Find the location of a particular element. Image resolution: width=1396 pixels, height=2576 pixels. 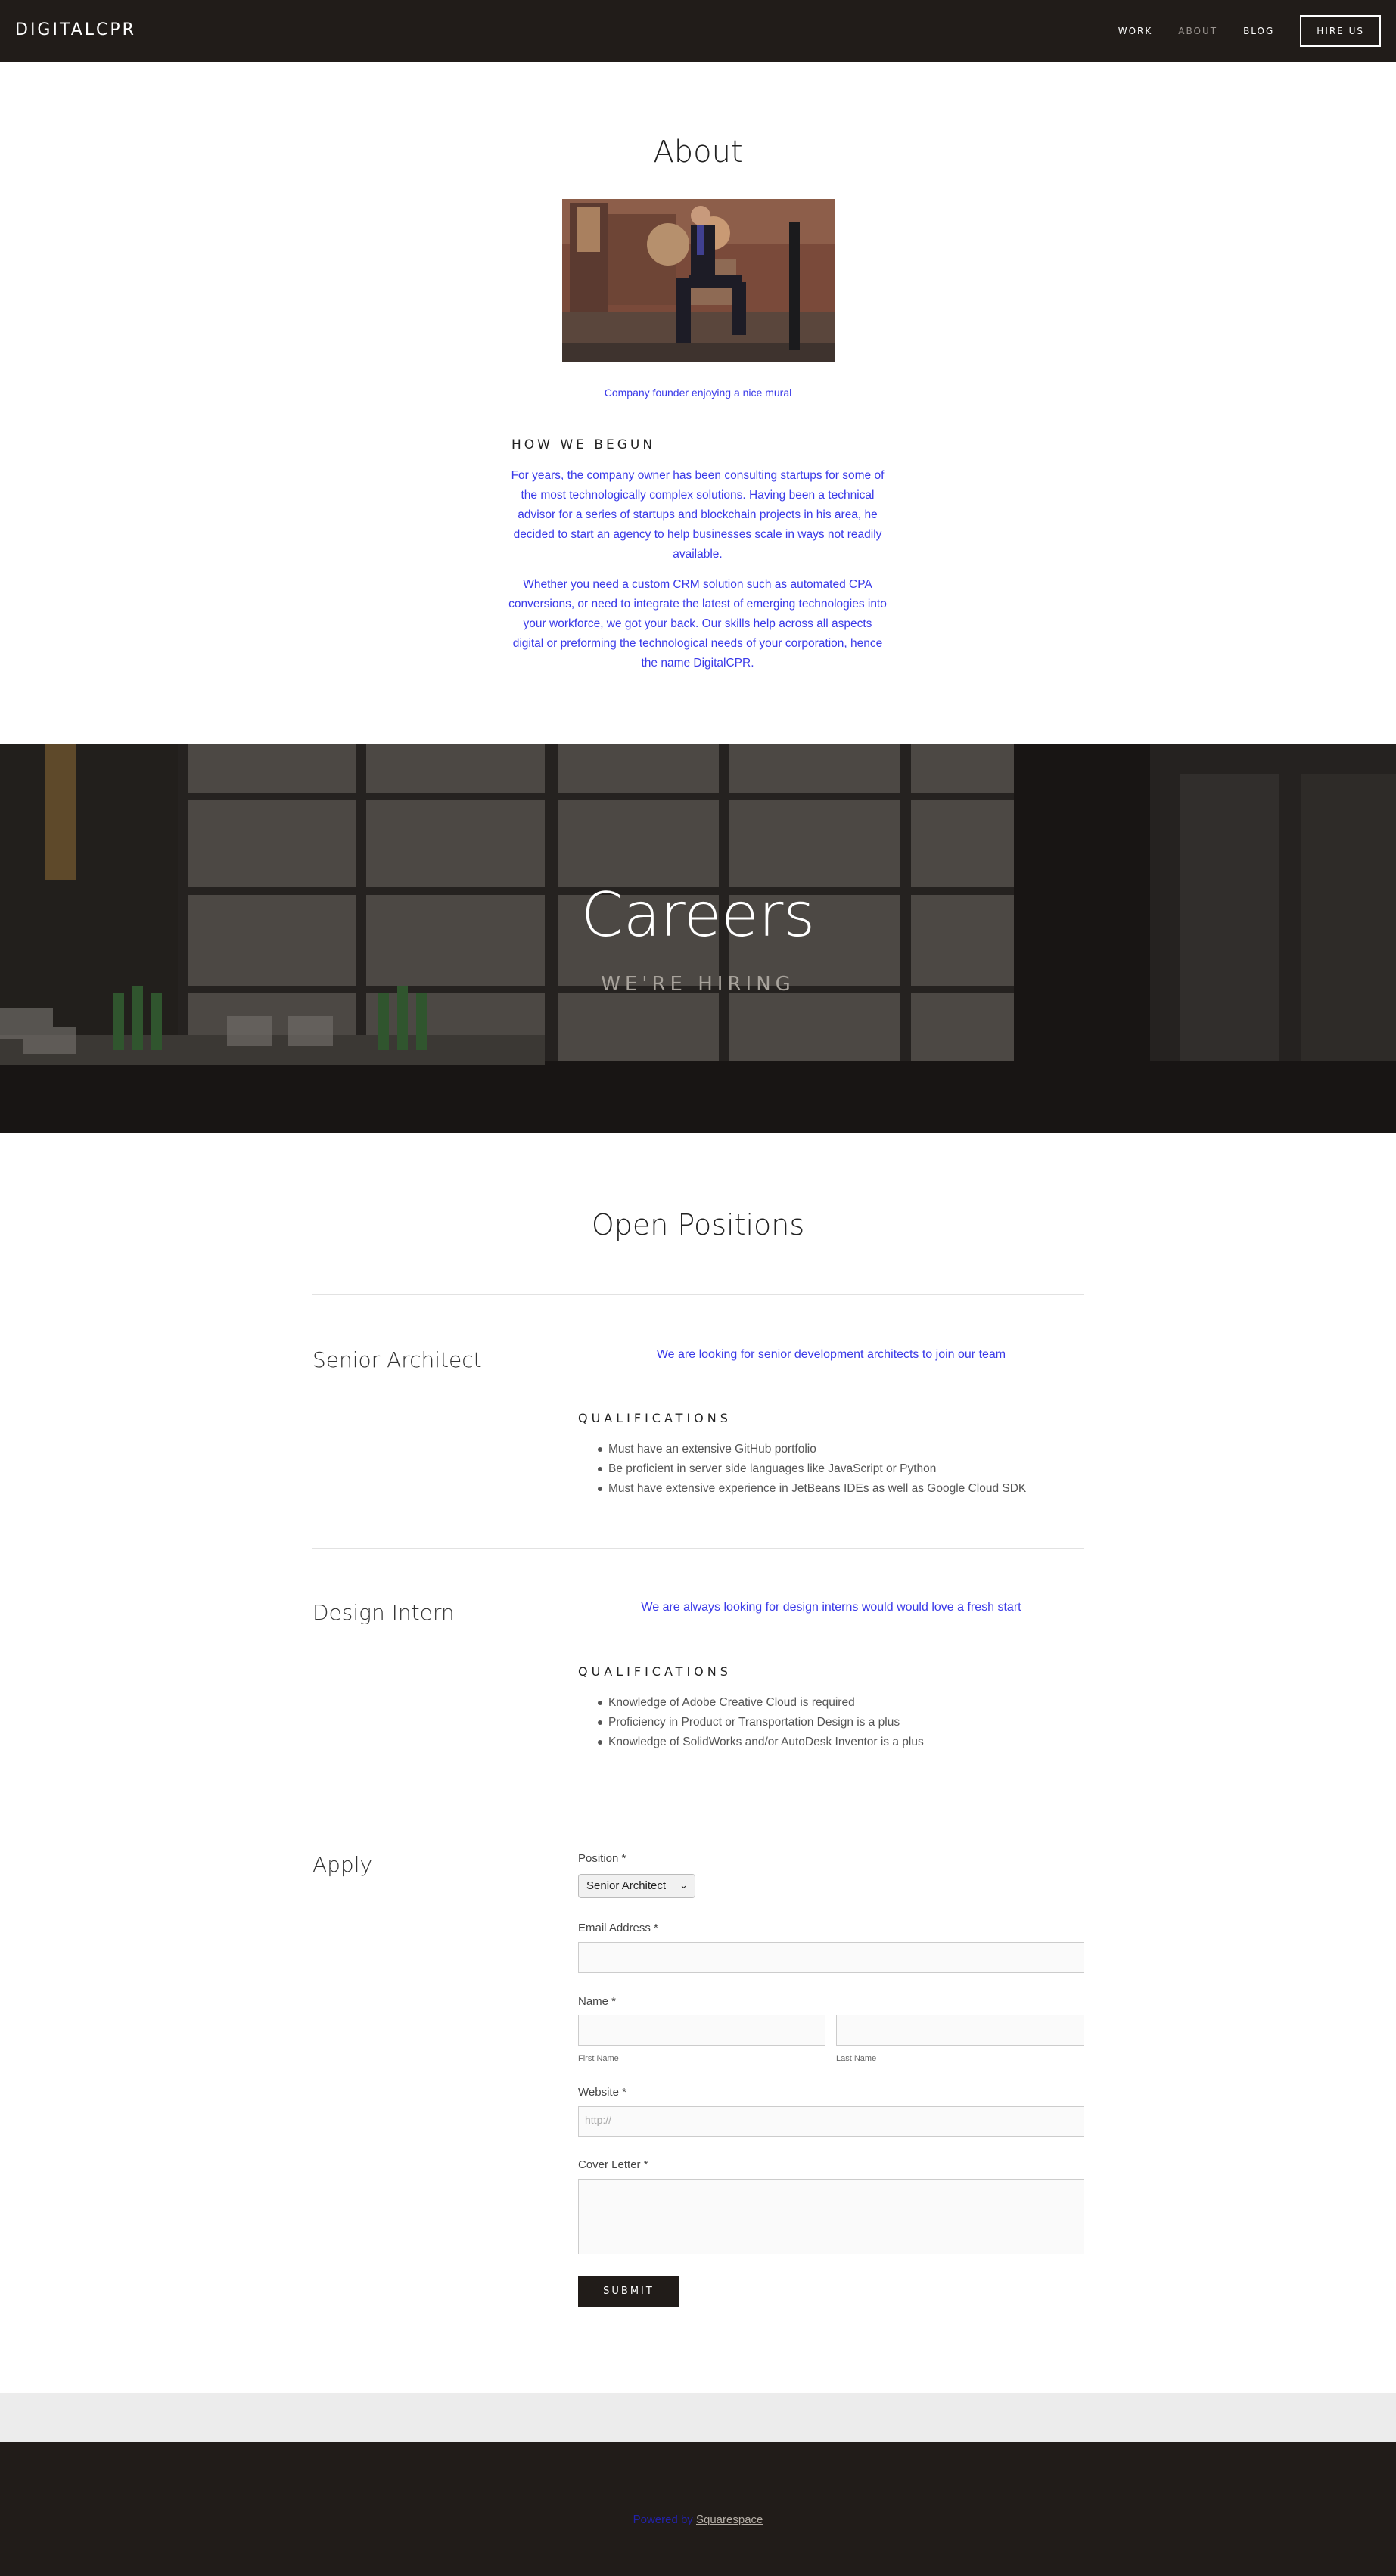

squarespace-link: Squarespace is located at coordinates (730, 2519).